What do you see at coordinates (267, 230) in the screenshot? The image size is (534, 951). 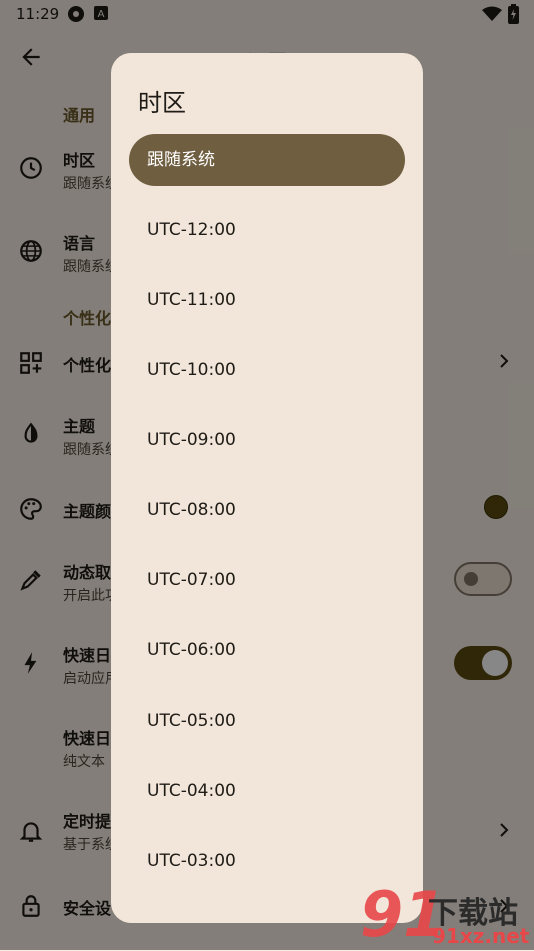 I see `option-utc-minus-12: UTC-12:00` at bounding box center [267, 230].